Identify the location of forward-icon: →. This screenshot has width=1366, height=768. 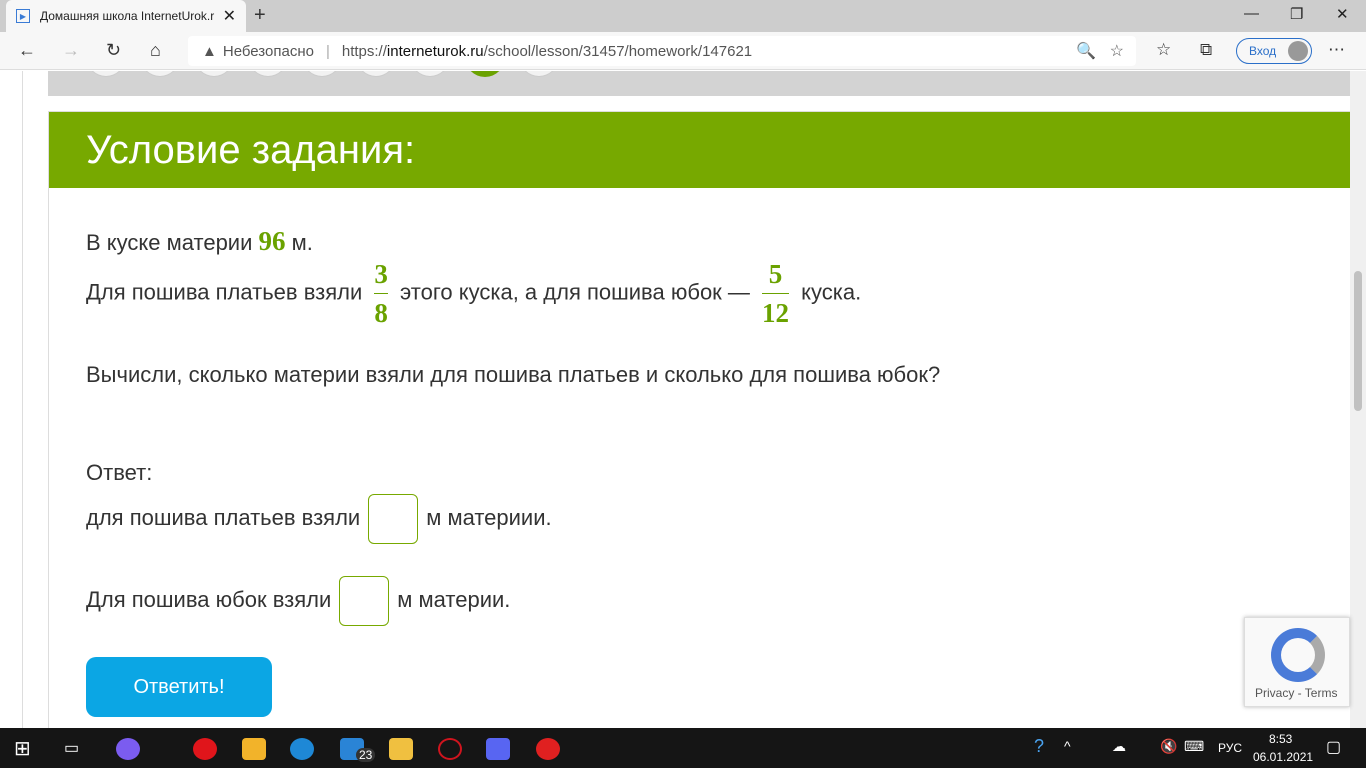
(71, 50).